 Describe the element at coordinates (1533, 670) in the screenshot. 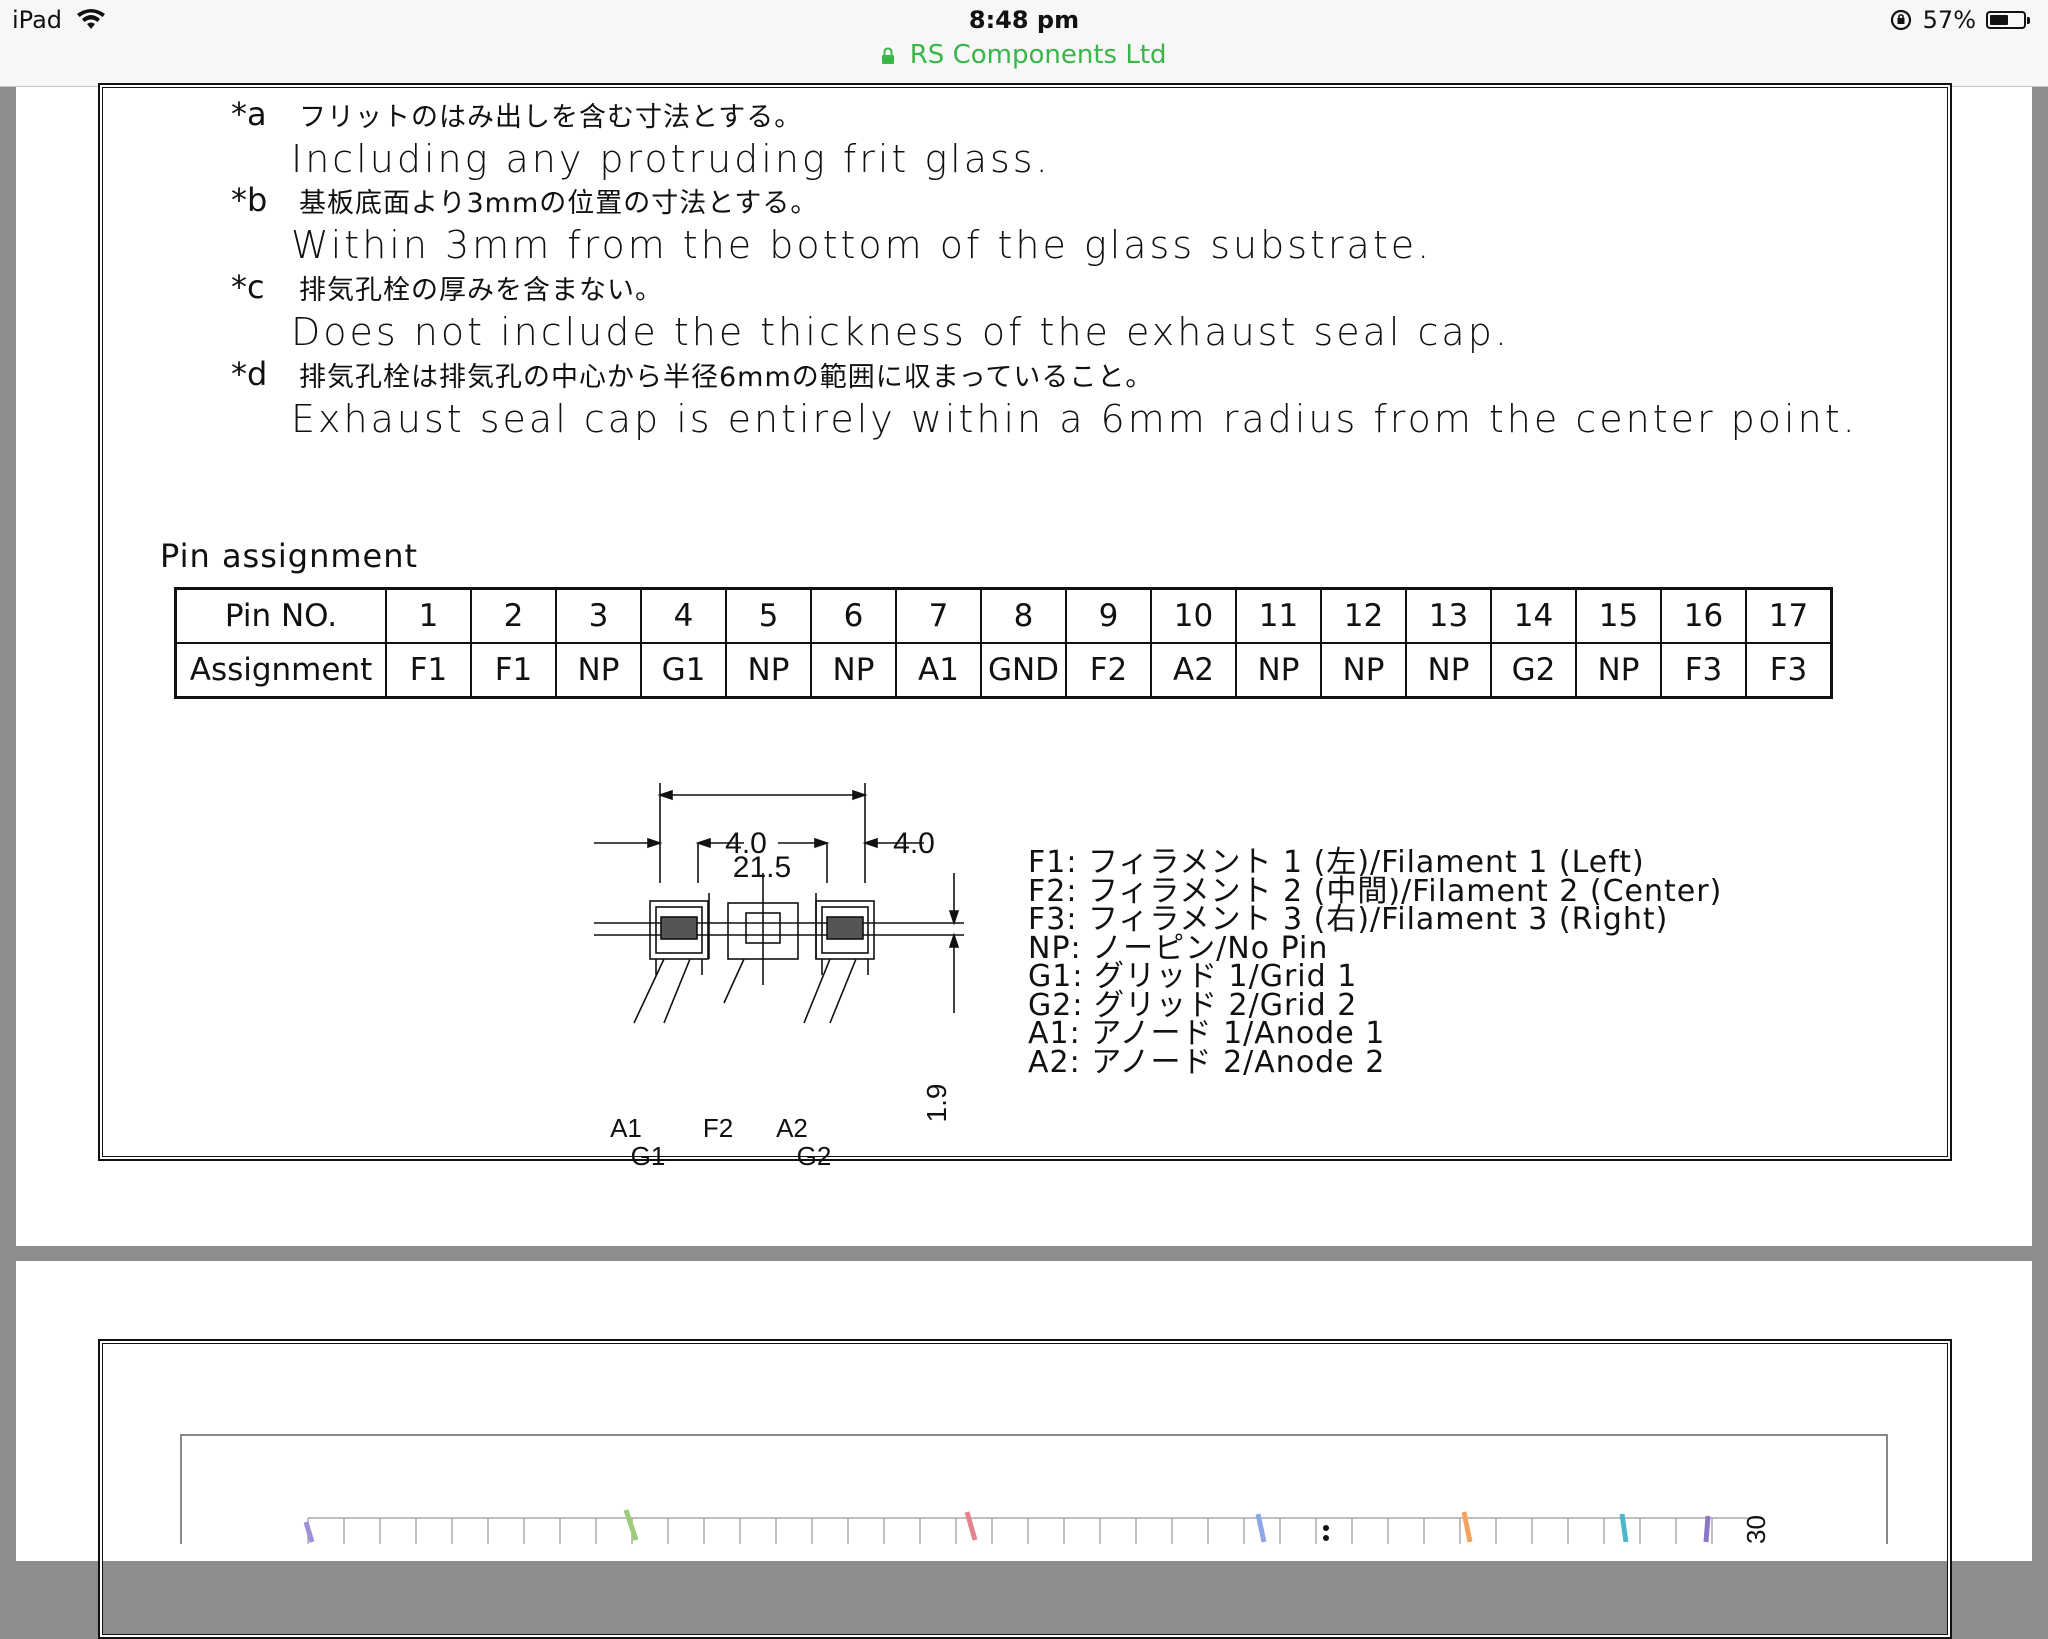

I see `pin-assignment-cell: G2` at that location.